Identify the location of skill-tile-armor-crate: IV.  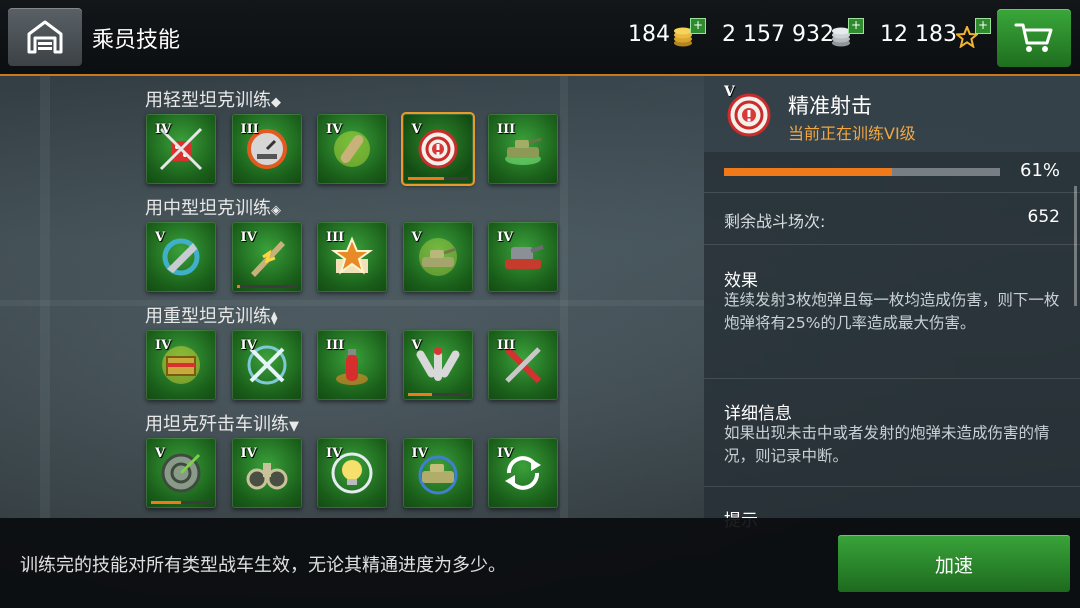
(181, 365).